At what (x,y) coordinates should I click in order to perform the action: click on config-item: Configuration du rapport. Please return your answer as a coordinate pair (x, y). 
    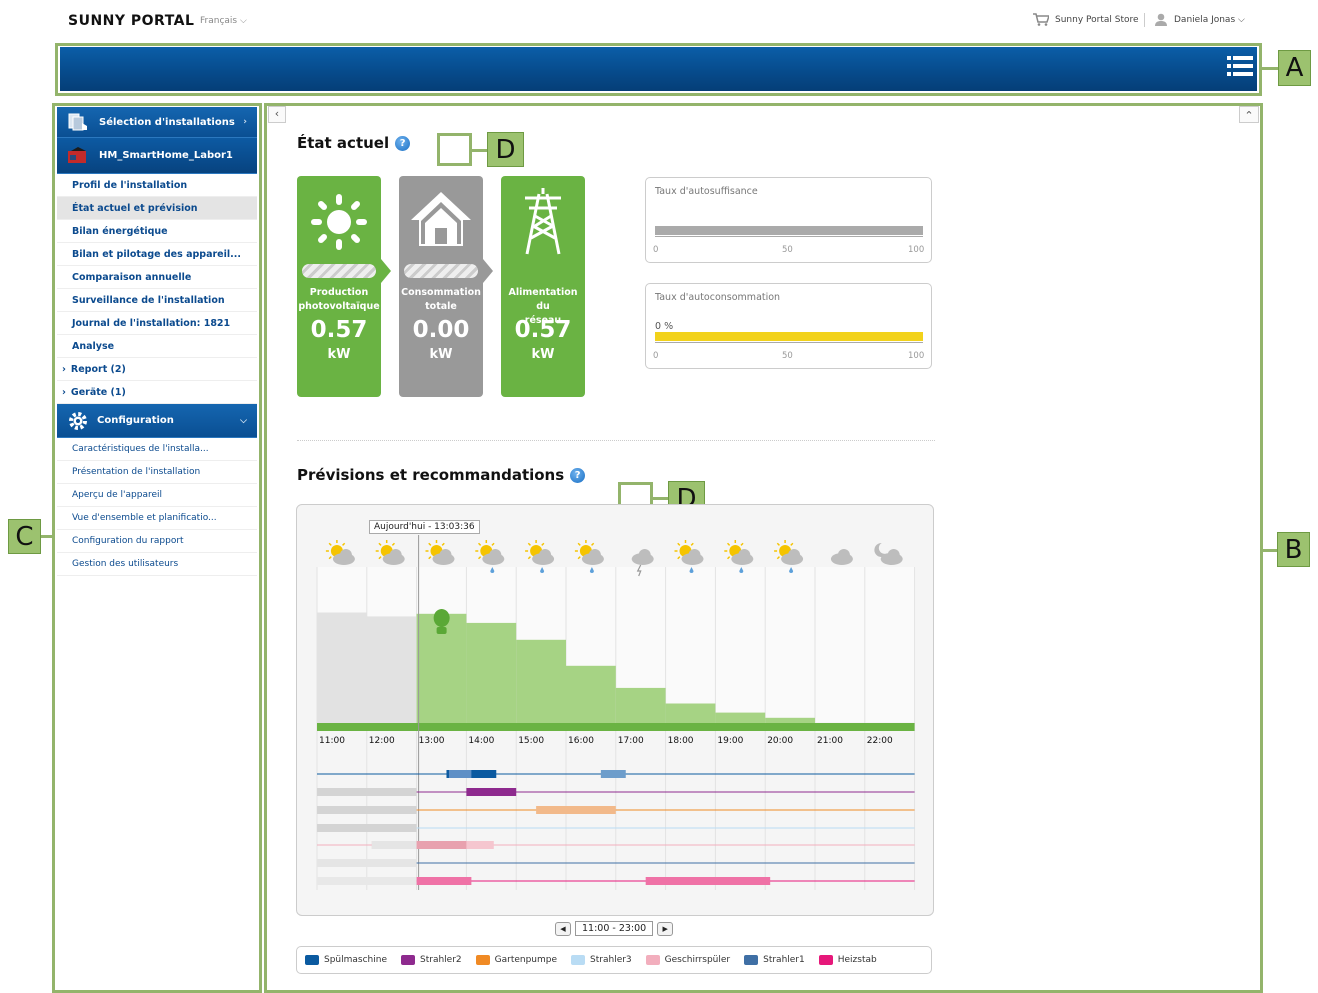
    Looking at the image, I should click on (157, 541).